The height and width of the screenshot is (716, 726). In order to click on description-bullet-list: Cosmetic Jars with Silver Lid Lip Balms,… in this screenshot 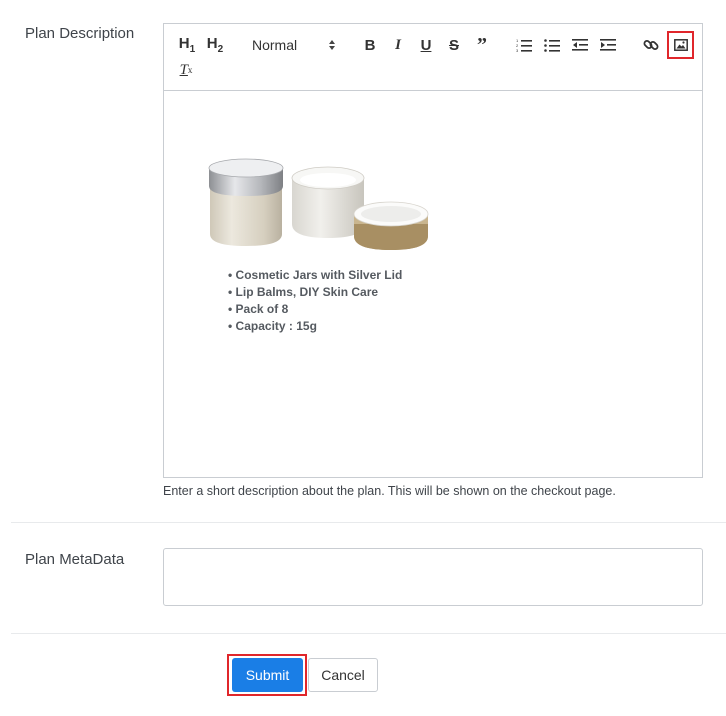, I will do `click(315, 301)`.